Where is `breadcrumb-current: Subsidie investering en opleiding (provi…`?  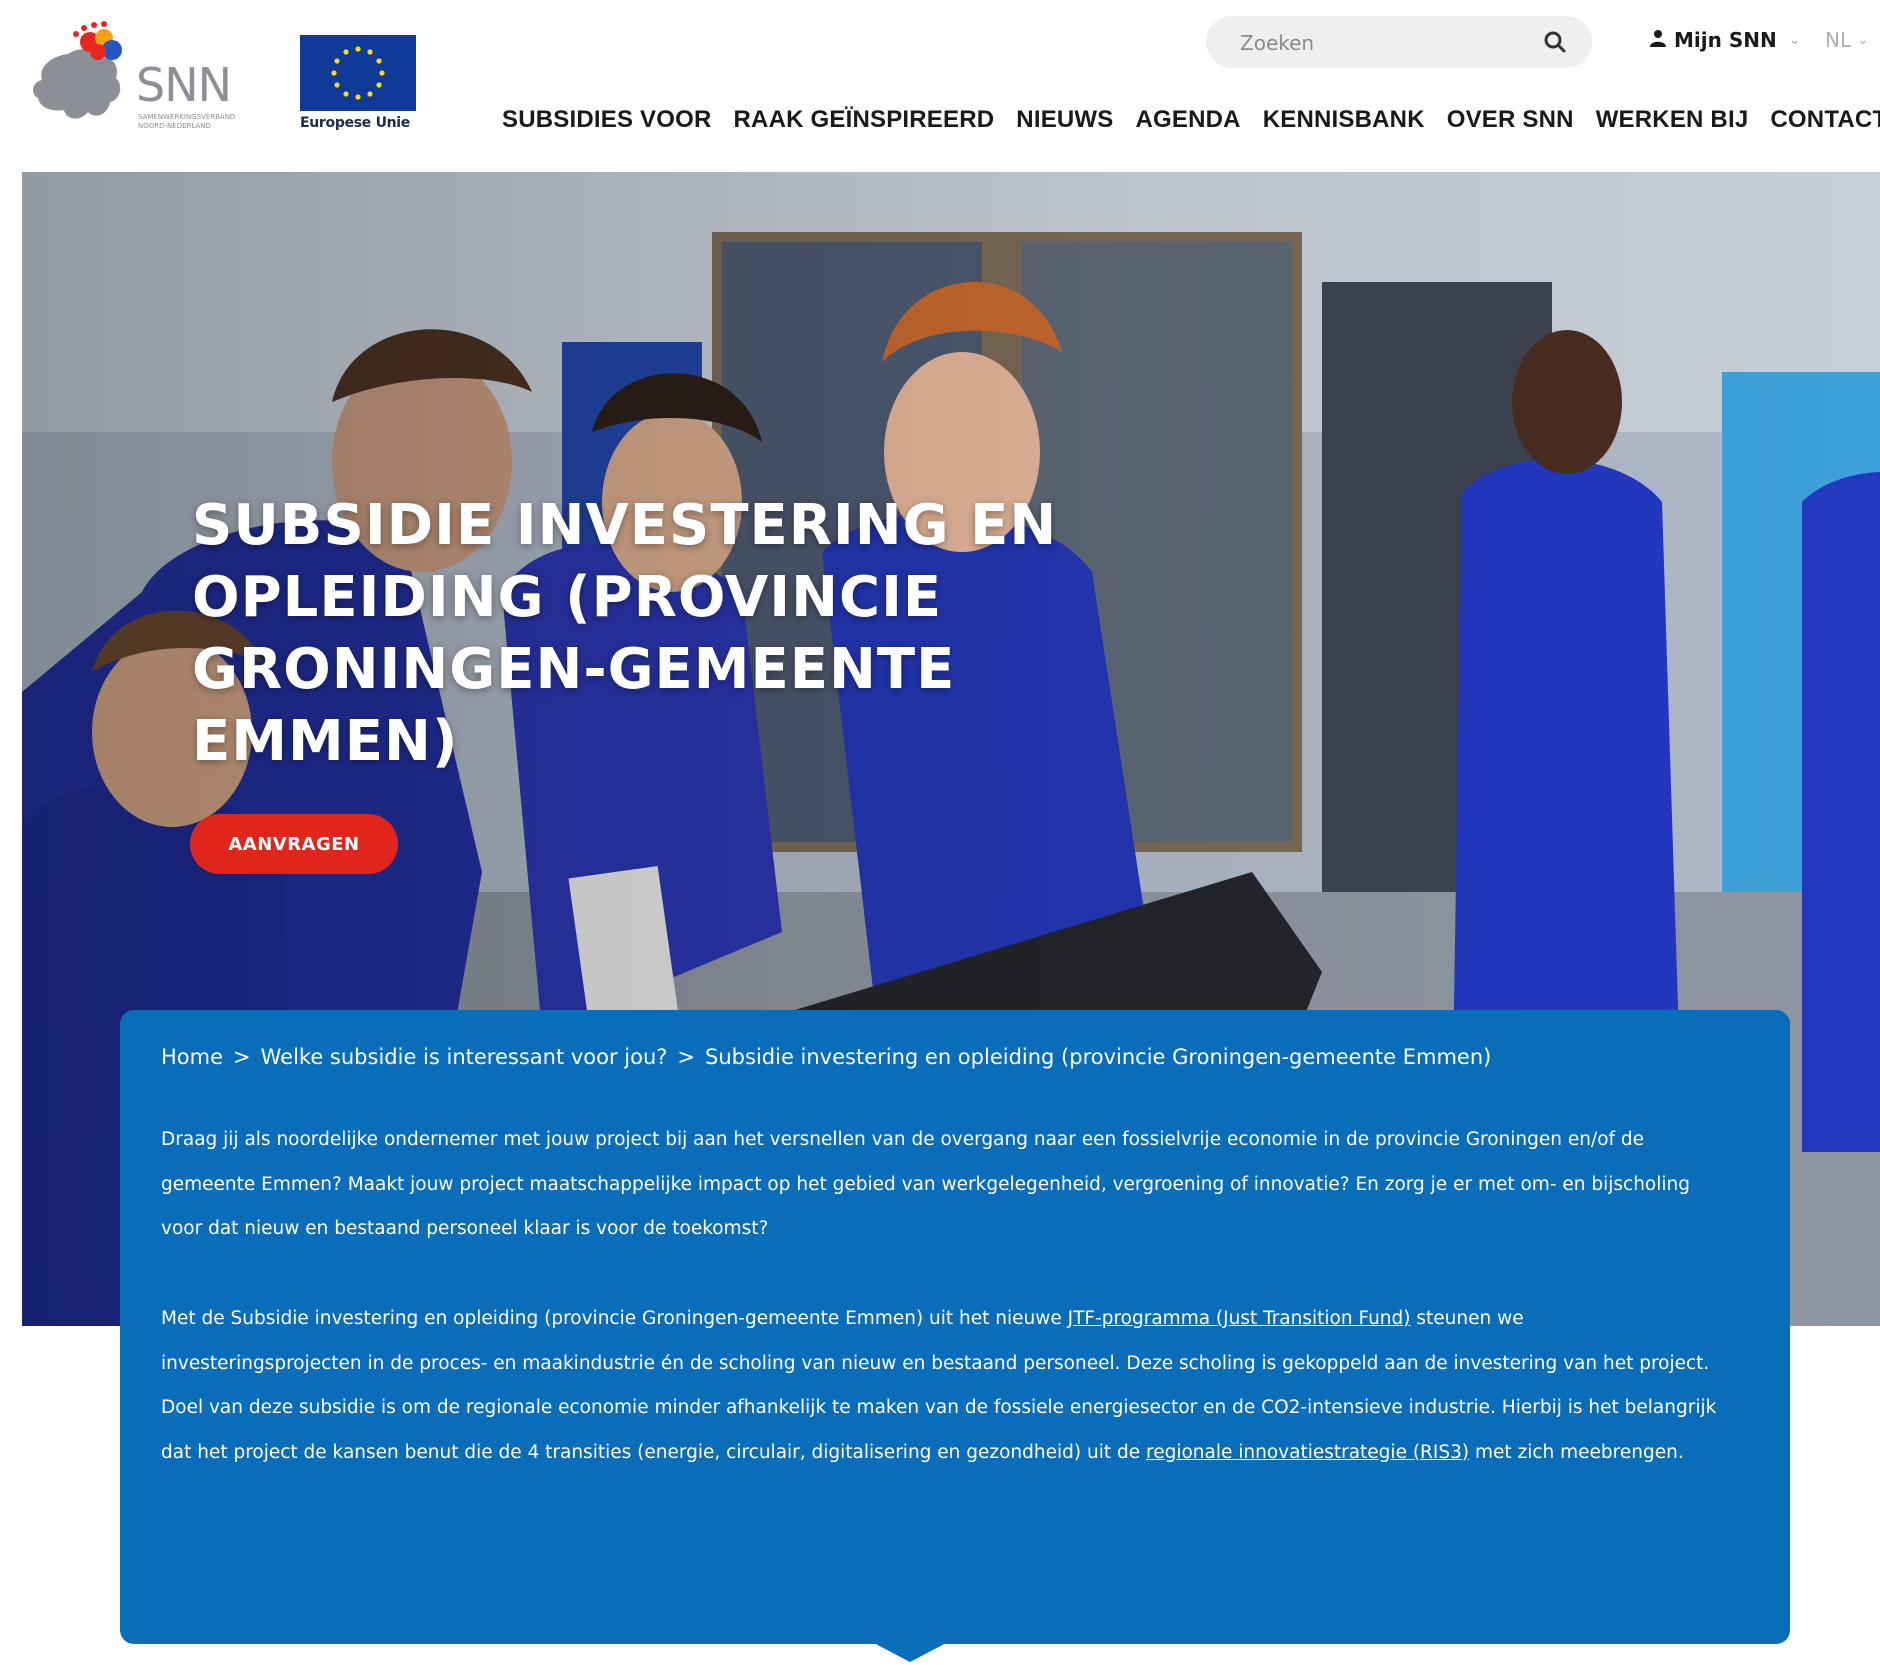
breadcrumb-current: Subsidie investering en opleiding (provi… is located at coordinates (1098, 1057).